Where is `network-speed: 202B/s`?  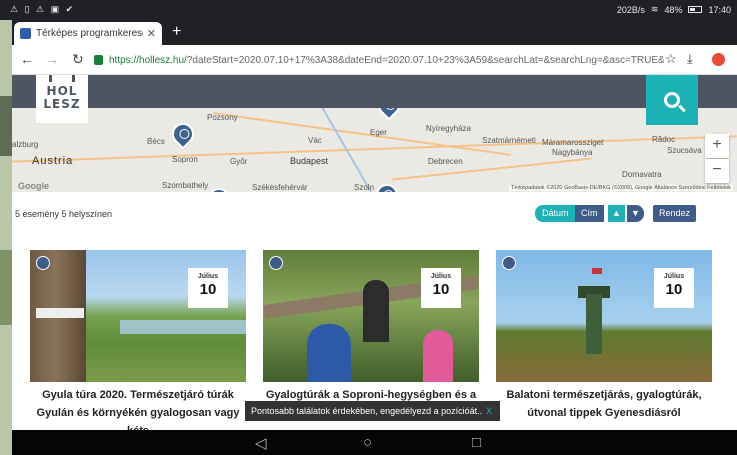
network-speed: 202B/s is located at coordinates (630, 9).